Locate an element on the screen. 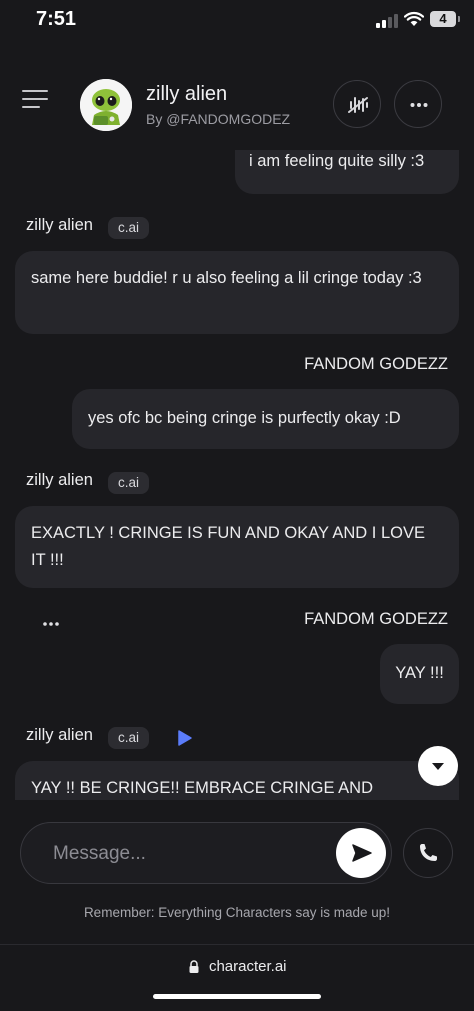 The height and width of the screenshot is (1011, 474). bot-message-bubble: YAY !! BE CRINGE!! EMBRACE CRINGE AND is located at coordinates (237, 780).